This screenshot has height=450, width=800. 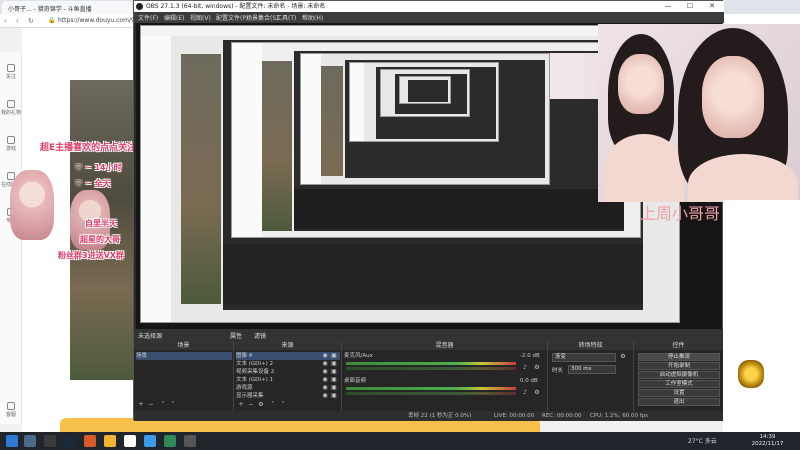 What do you see at coordinates (592, 369) in the screenshot?
I see `duration-input: 300 ms` at bounding box center [592, 369].